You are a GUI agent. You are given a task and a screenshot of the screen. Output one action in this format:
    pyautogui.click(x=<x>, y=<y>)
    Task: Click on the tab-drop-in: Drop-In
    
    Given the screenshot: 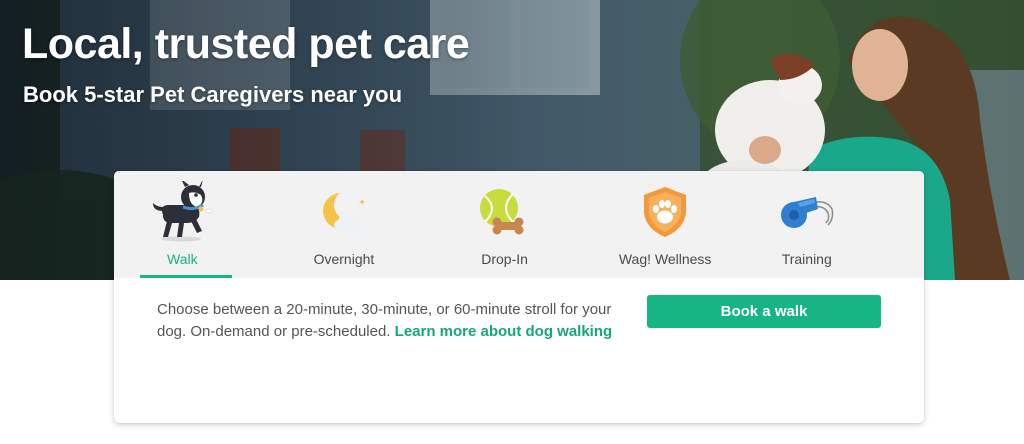 What is the action you would take?
    pyautogui.click(x=504, y=224)
    